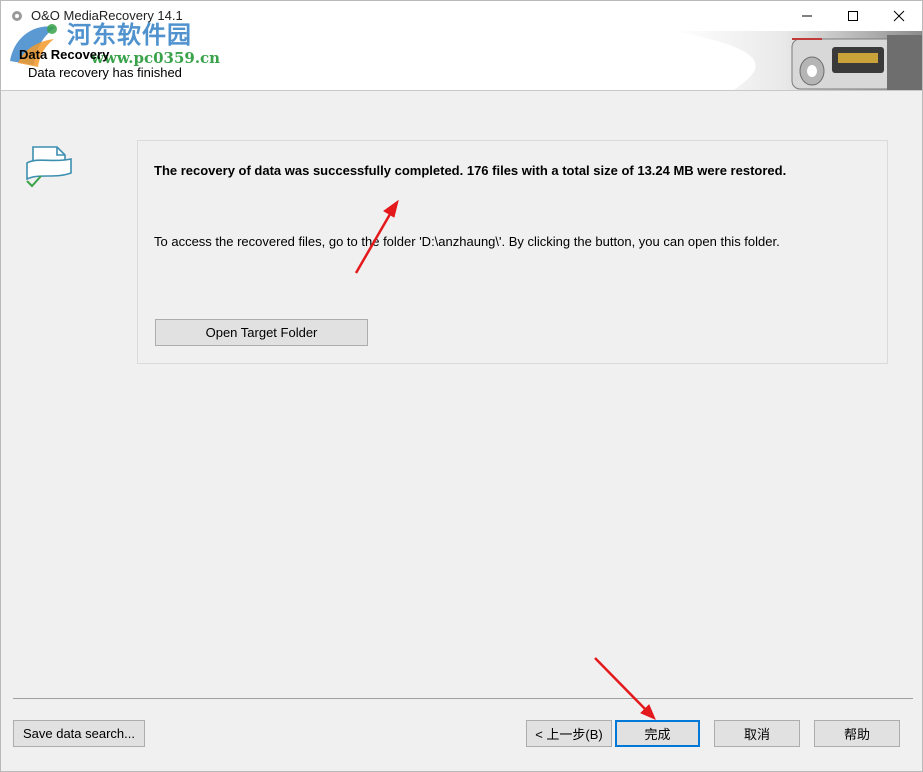 The height and width of the screenshot is (772, 923). Describe the element at coordinates (657, 733) in the screenshot. I see `finish-button: 完成` at that location.